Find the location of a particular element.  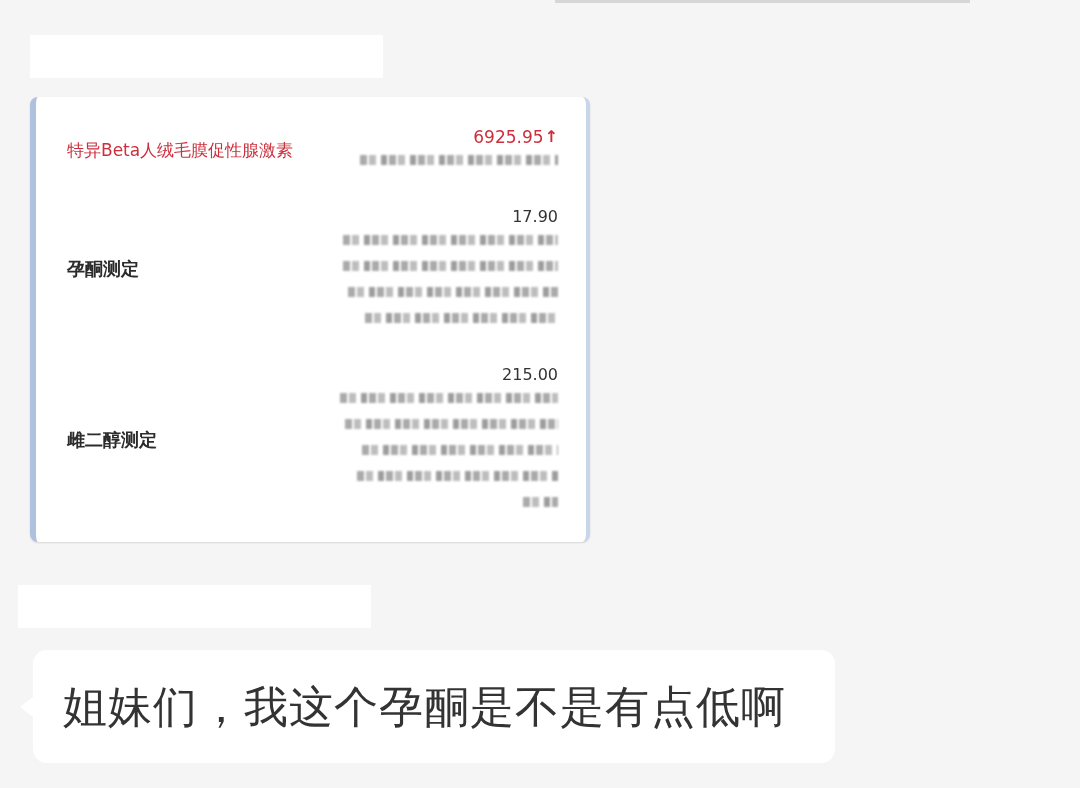

report-value: 6925.95 is located at coordinates (508, 137).